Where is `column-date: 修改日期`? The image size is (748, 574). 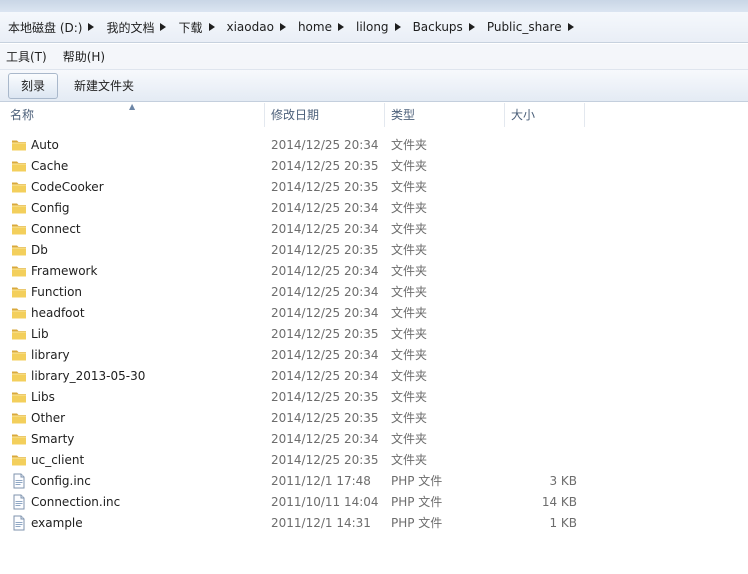 column-date: 修改日期 is located at coordinates (324, 115).